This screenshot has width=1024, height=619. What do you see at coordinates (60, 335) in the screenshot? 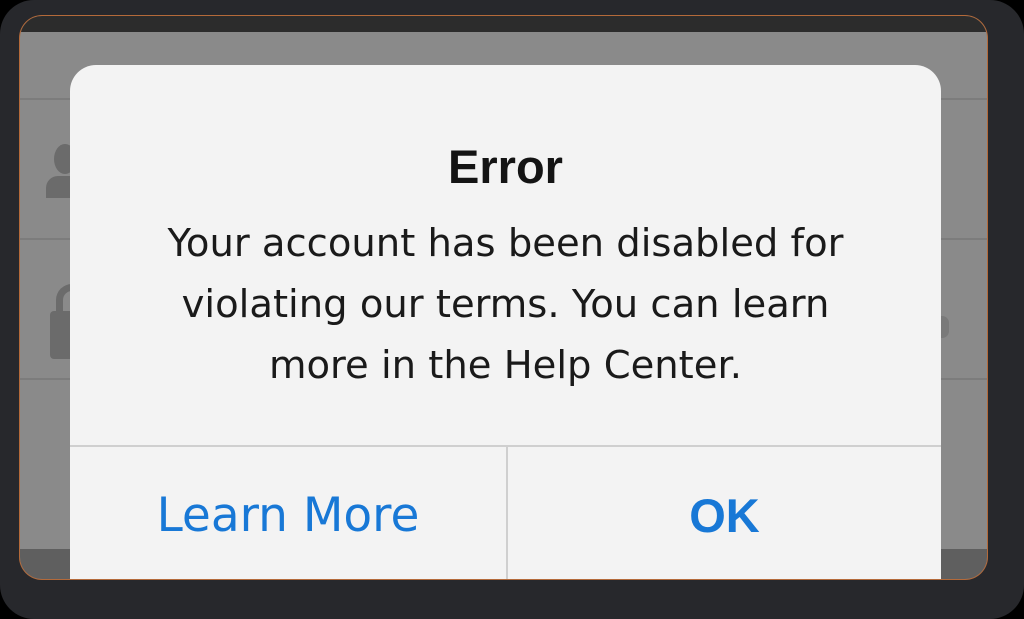
I see `lock-icon-body` at bounding box center [60, 335].